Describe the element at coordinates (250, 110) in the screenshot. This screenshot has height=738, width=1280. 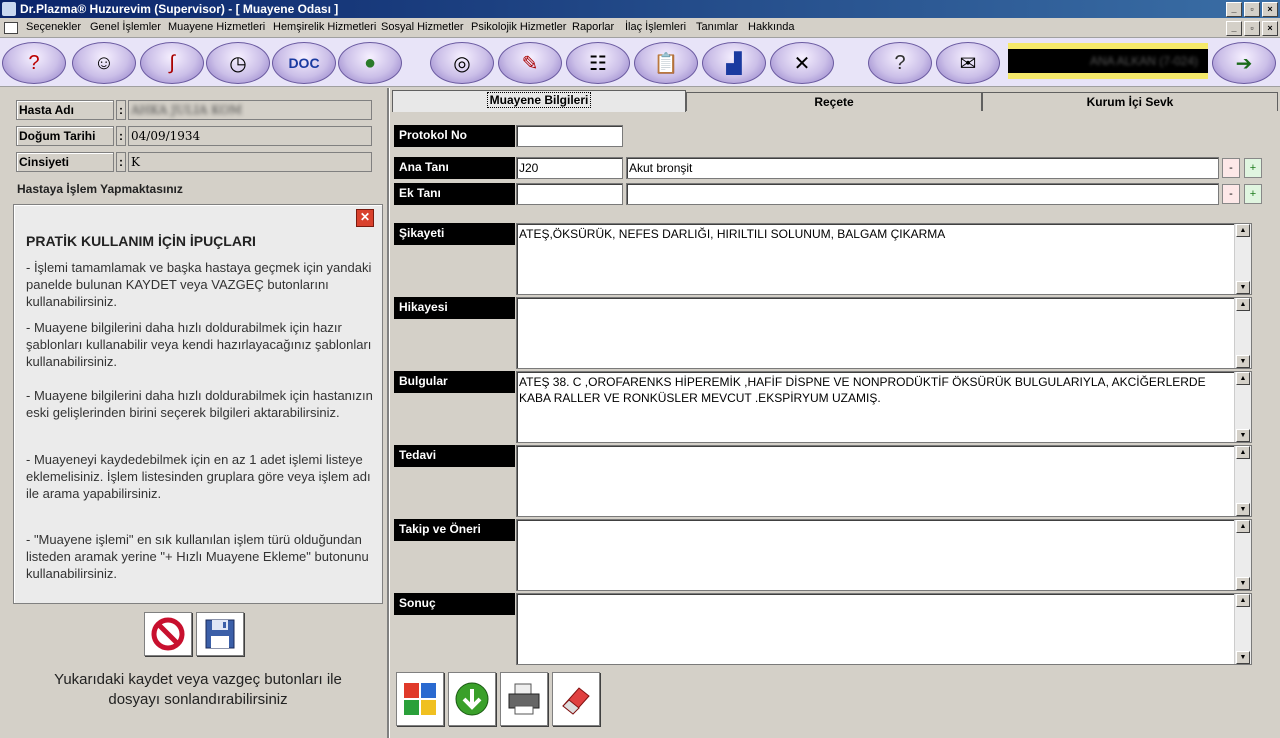
I see `patient-name-value: AHKA JULIA KOM` at that location.